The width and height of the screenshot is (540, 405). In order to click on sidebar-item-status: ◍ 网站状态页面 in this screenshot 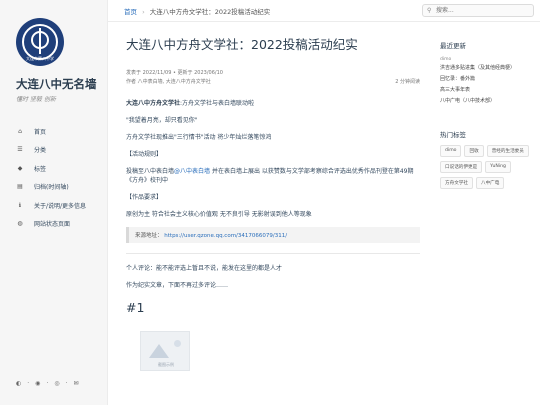, I will do `click(51, 224)`.